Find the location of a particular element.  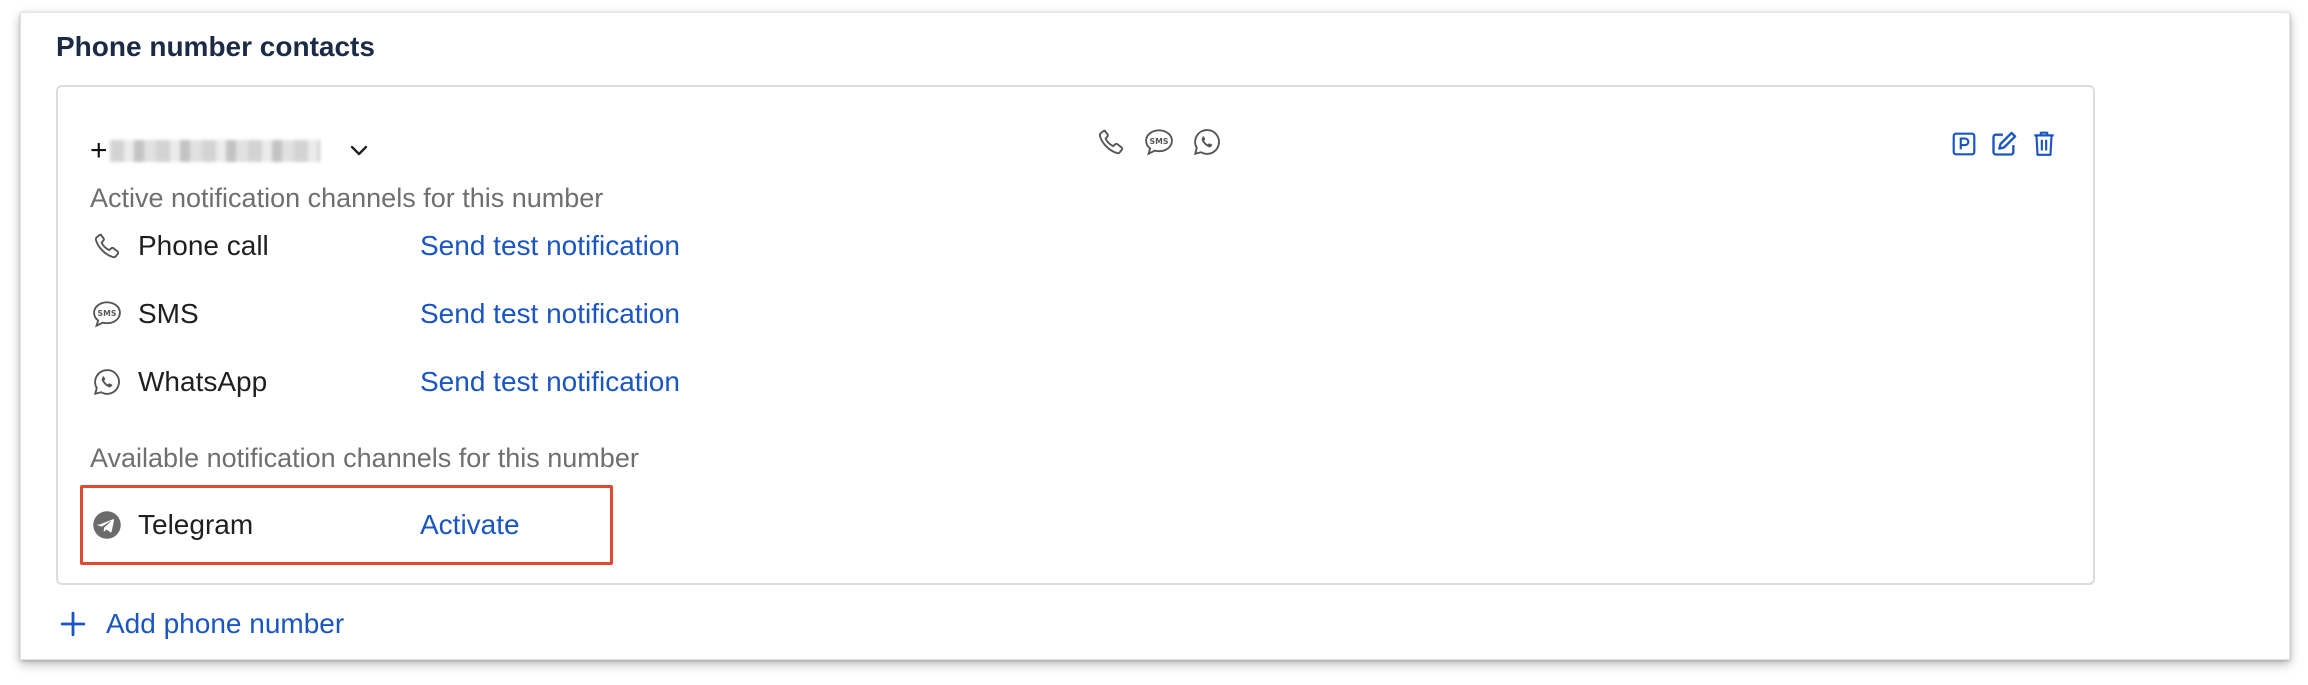

channel-summary-icons: SMS is located at coordinates (1159, 142).